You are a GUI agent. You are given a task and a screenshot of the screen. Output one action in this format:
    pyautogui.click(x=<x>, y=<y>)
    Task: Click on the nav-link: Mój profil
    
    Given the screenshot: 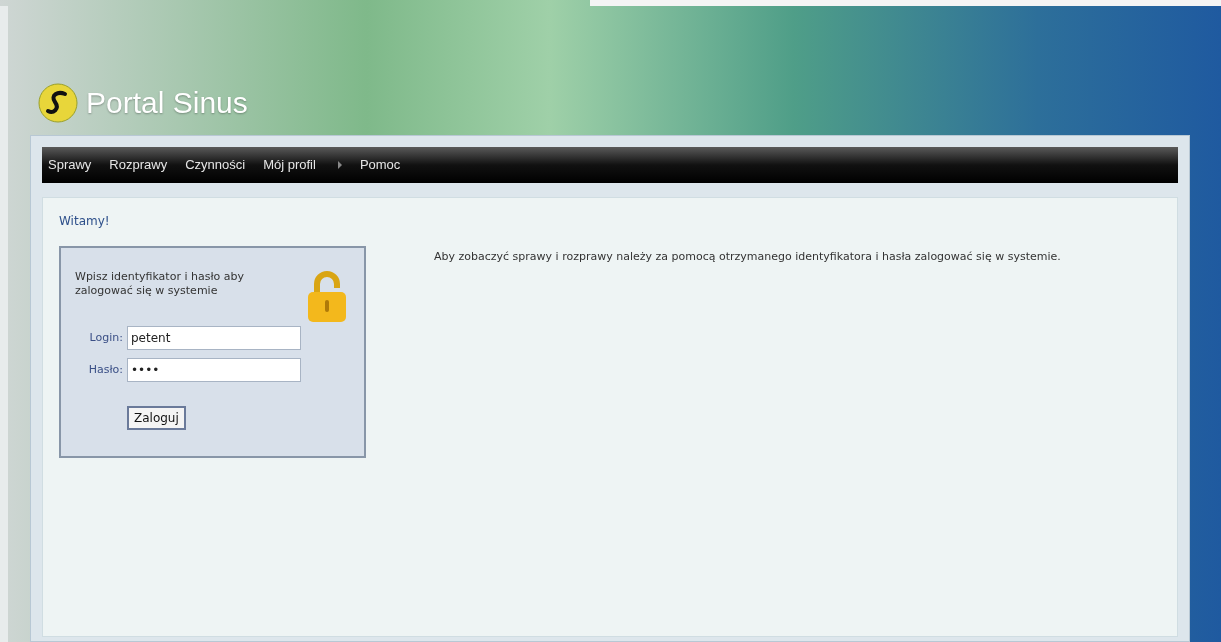 What is the action you would take?
    pyautogui.click(x=289, y=165)
    